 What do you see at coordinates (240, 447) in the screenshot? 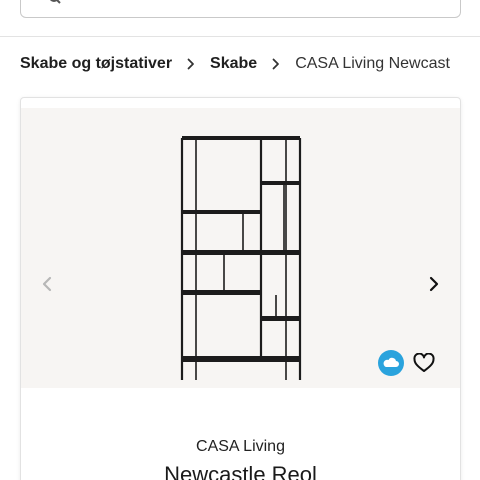
I see `product-brand: CASA Living` at bounding box center [240, 447].